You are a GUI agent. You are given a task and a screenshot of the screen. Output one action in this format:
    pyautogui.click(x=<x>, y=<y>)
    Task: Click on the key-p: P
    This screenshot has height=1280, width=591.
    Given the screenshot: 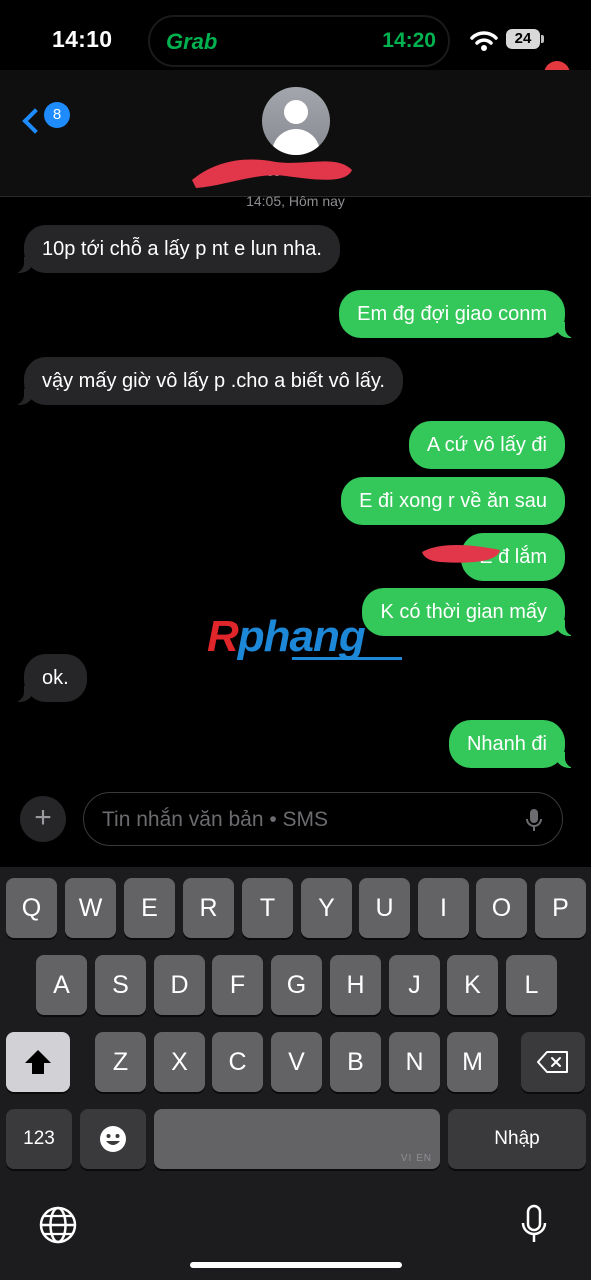 What is the action you would take?
    pyautogui.click(x=560, y=908)
    